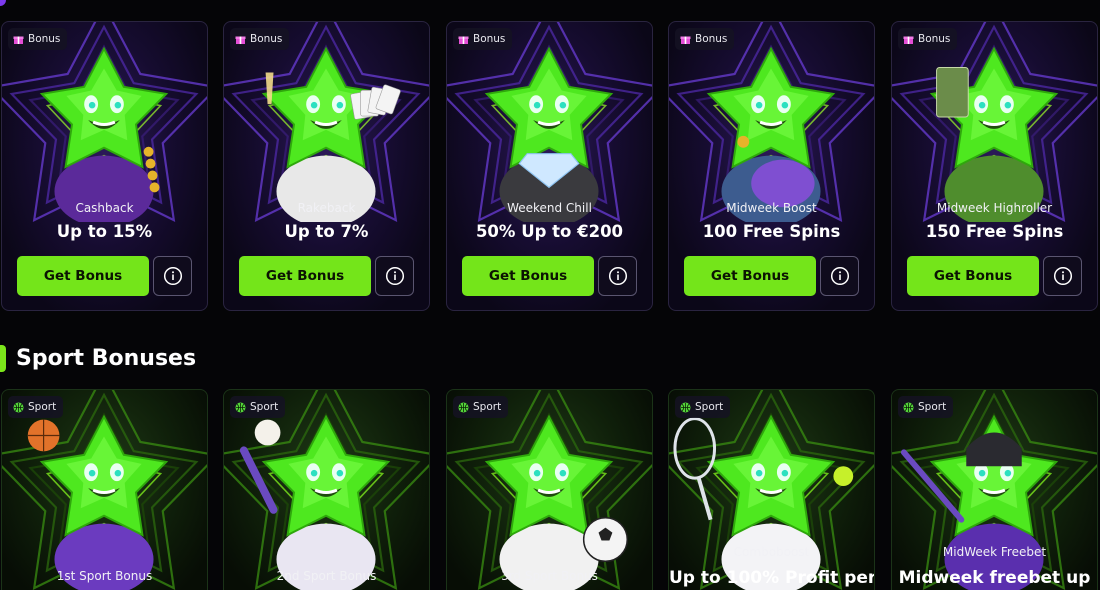  What do you see at coordinates (771, 231) in the screenshot?
I see `bonus-value: 100 Free Spins` at bounding box center [771, 231].